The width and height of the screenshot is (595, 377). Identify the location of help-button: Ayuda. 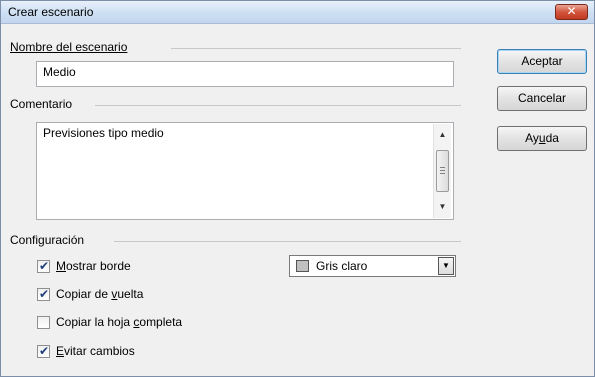
(542, 138).